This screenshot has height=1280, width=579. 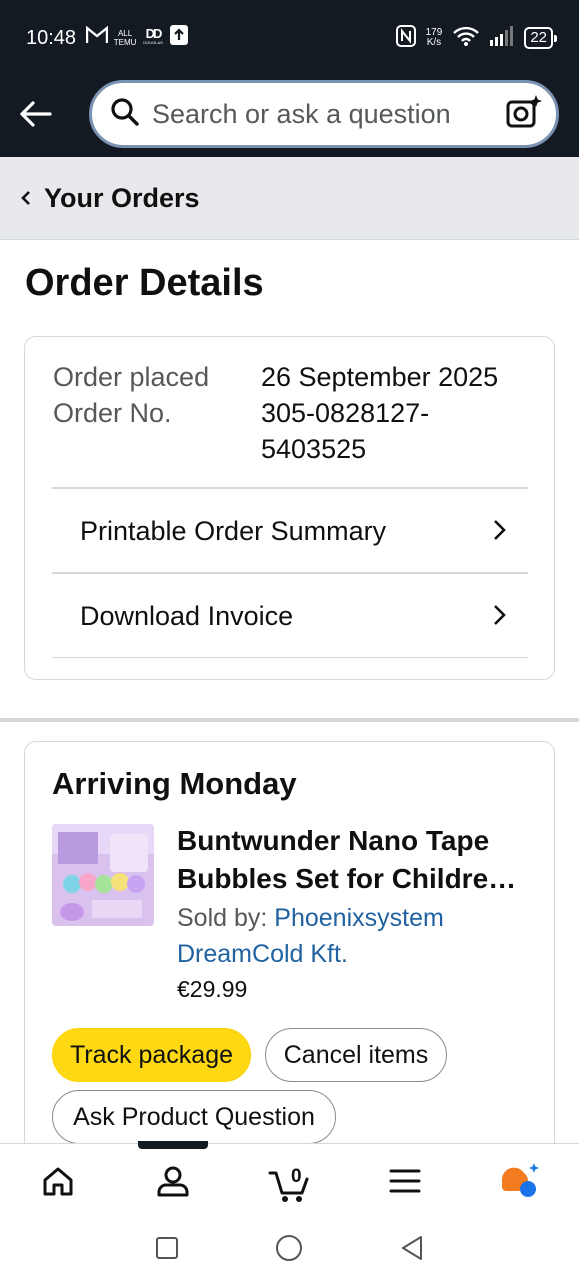 What do you see at coordinates (540, 38) in the screenshot?
I see `battery-indicator: 22` at bounding box center [540, 38].